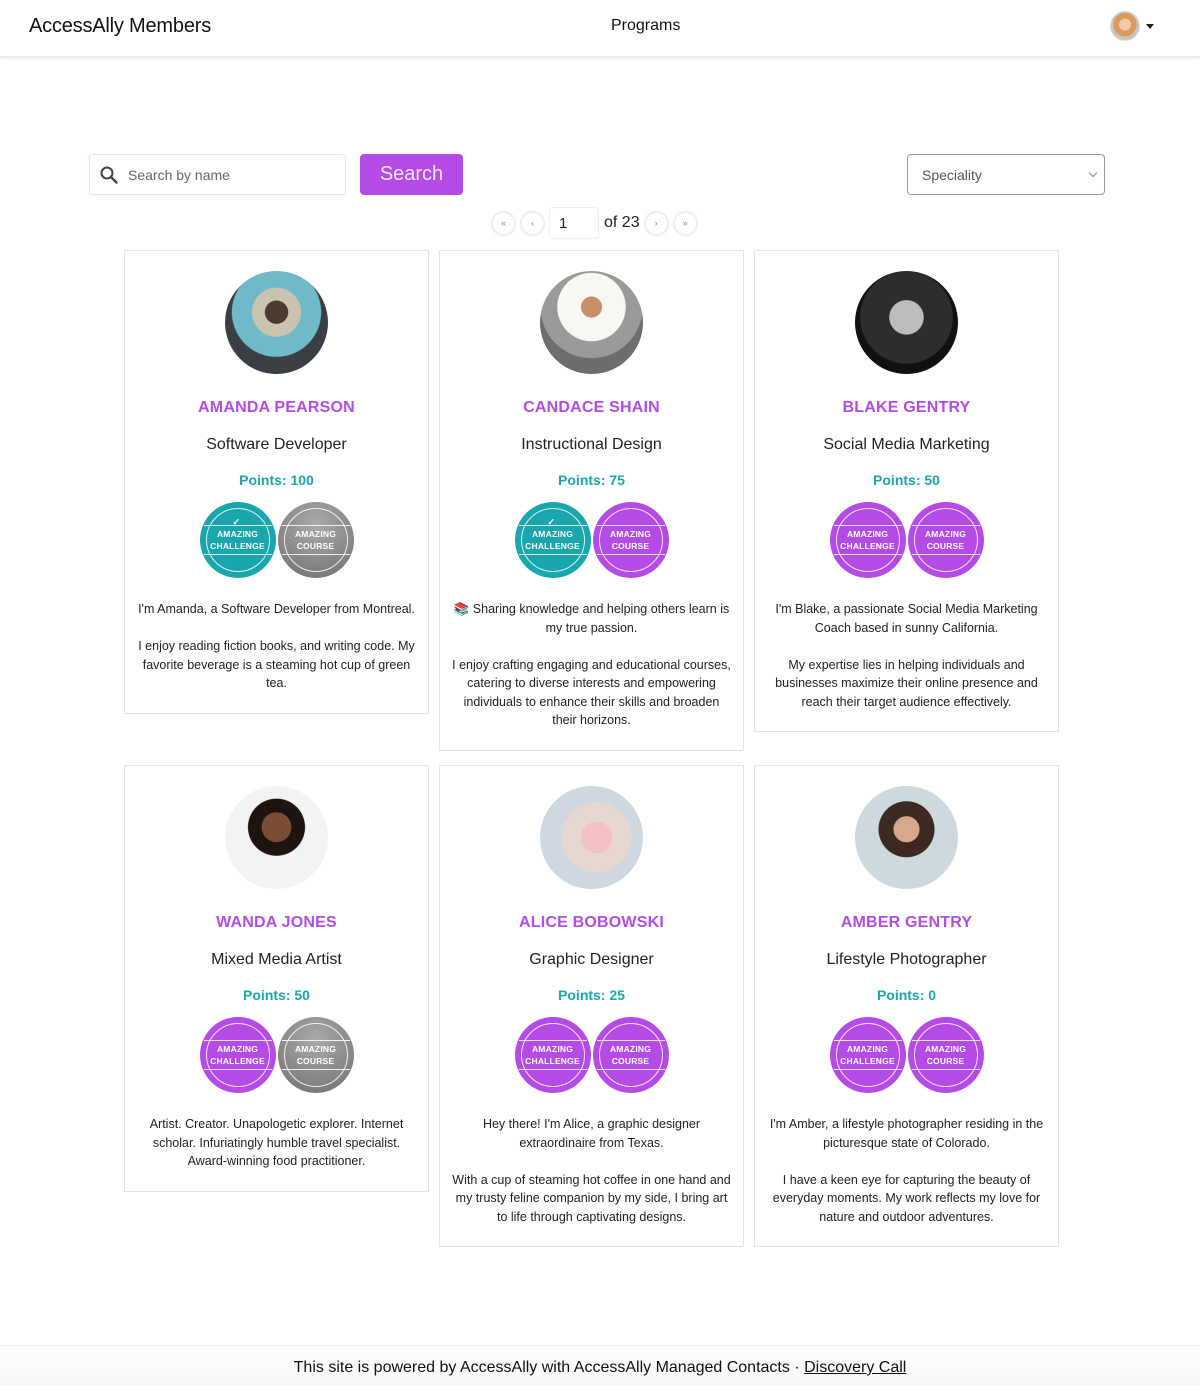 Image resolution: width=1200 pixels, height=1390 pixels. I want to click on member-name: BLAKE GENTRY, so click(906, 407).